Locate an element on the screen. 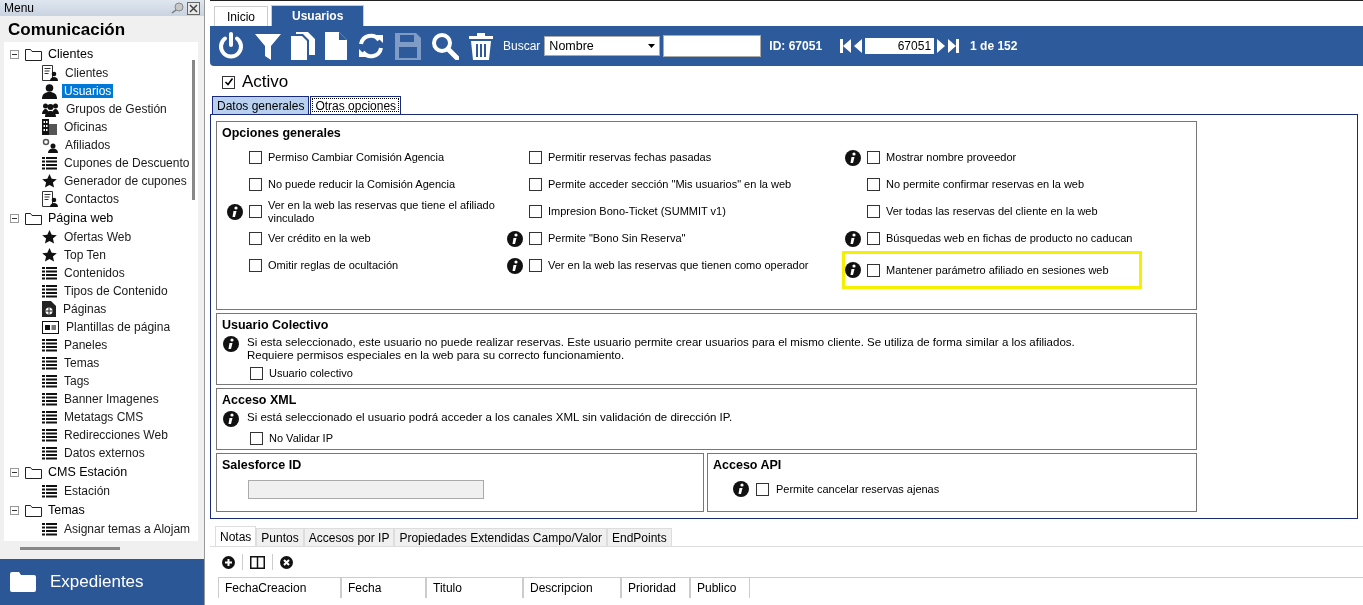 The width and height of the screenshot is (1363, 605). list-icon is located at coordinates (49, 163).